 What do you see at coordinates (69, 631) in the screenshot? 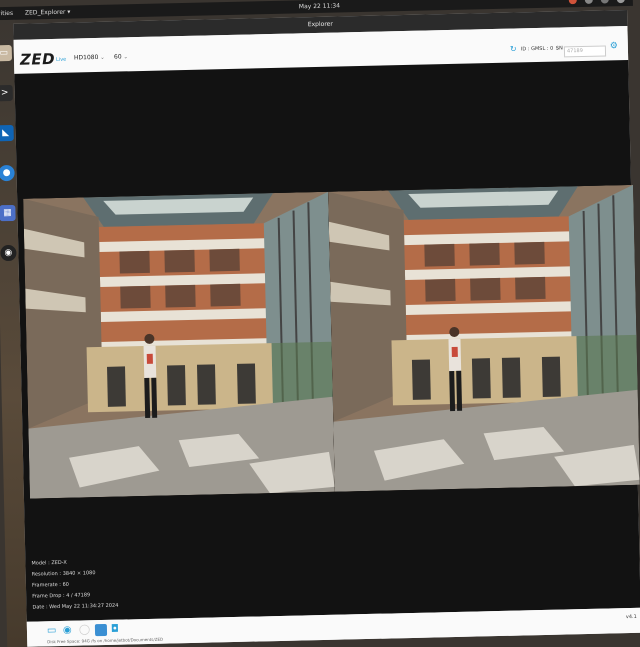
I see `record-icon: ◉` at bounding box center [69, 631].